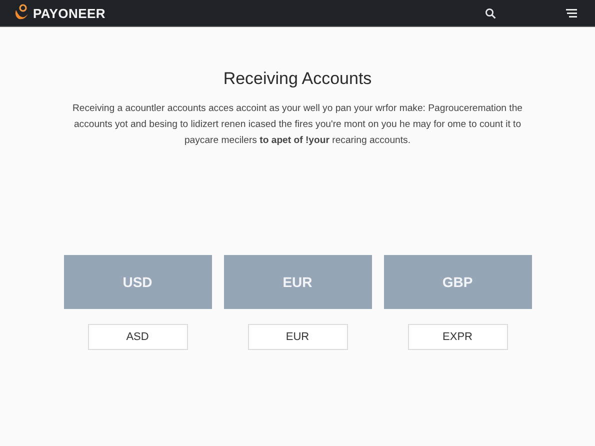  What do you see at coordinates (138, 337) in the screenshot?
I see `account-button: ASD` at bounding box center [138, 337].